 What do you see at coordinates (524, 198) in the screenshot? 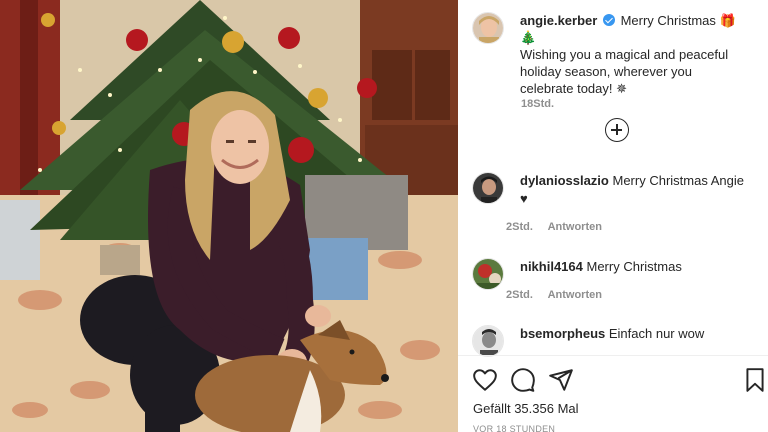
I see `heart-emoji: ♥` at bounding box center [524, 198].